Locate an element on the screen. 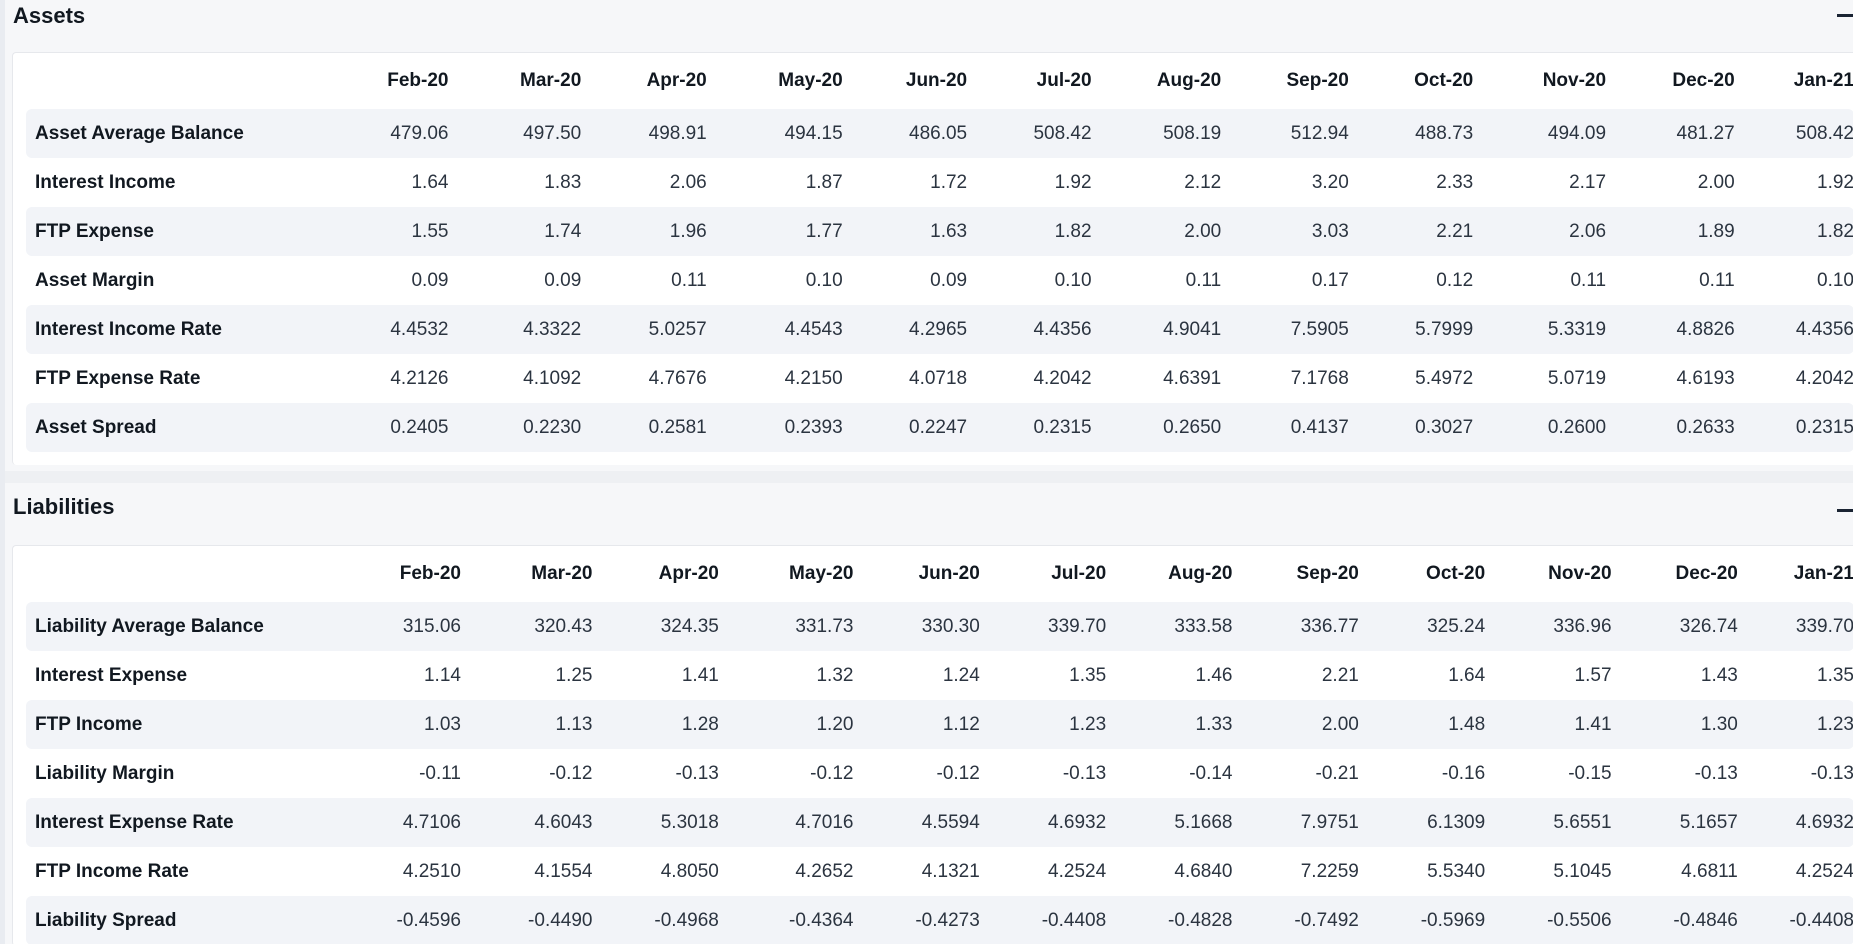  column-header: Feb-20 is located at coordinates (418, 80).